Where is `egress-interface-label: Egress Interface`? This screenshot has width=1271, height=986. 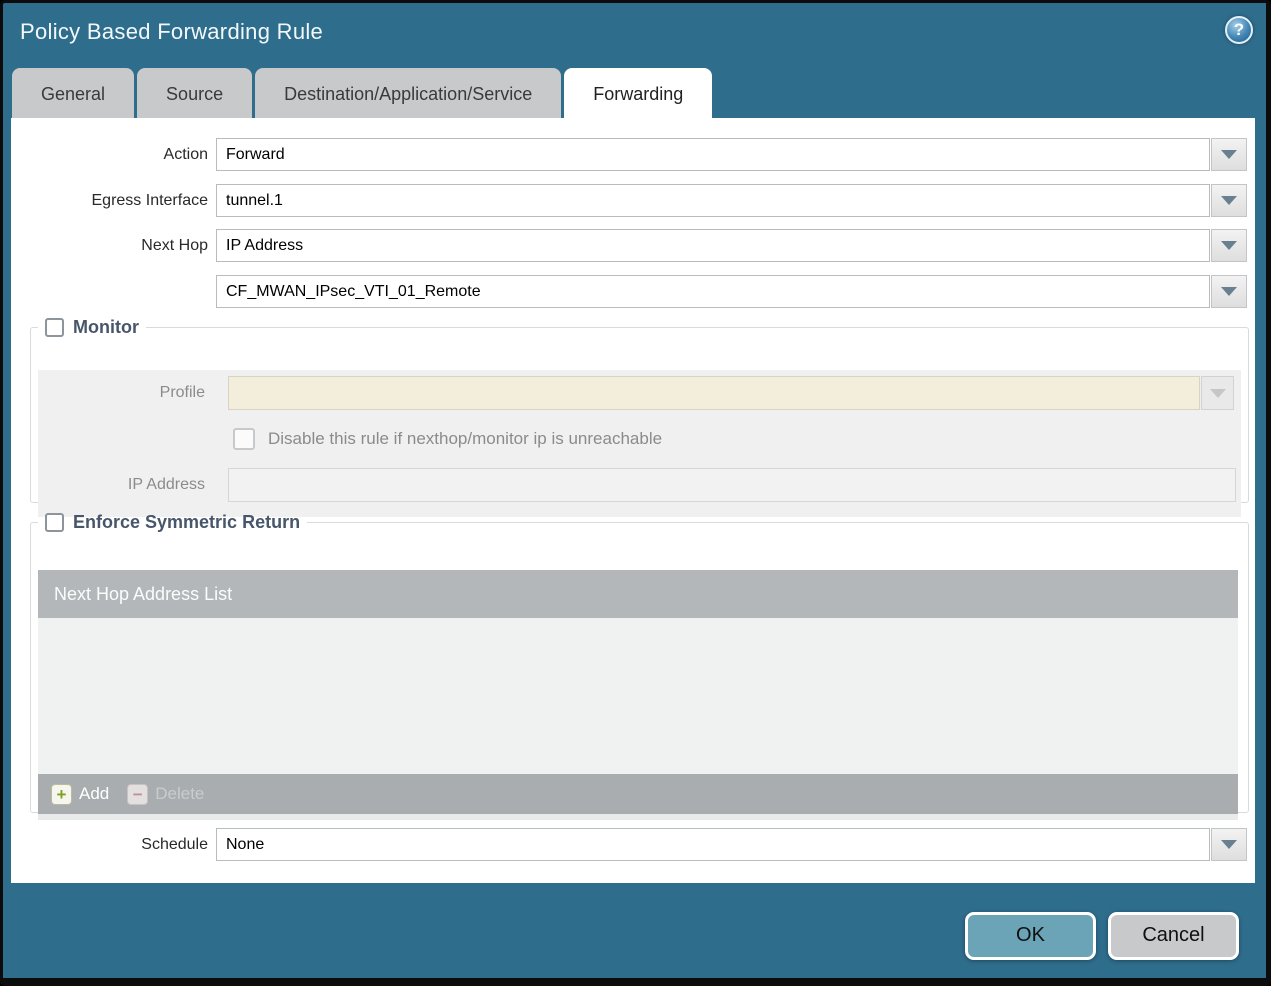
egress-interface-label: Egress Interface is located at coordinates (150, 200).